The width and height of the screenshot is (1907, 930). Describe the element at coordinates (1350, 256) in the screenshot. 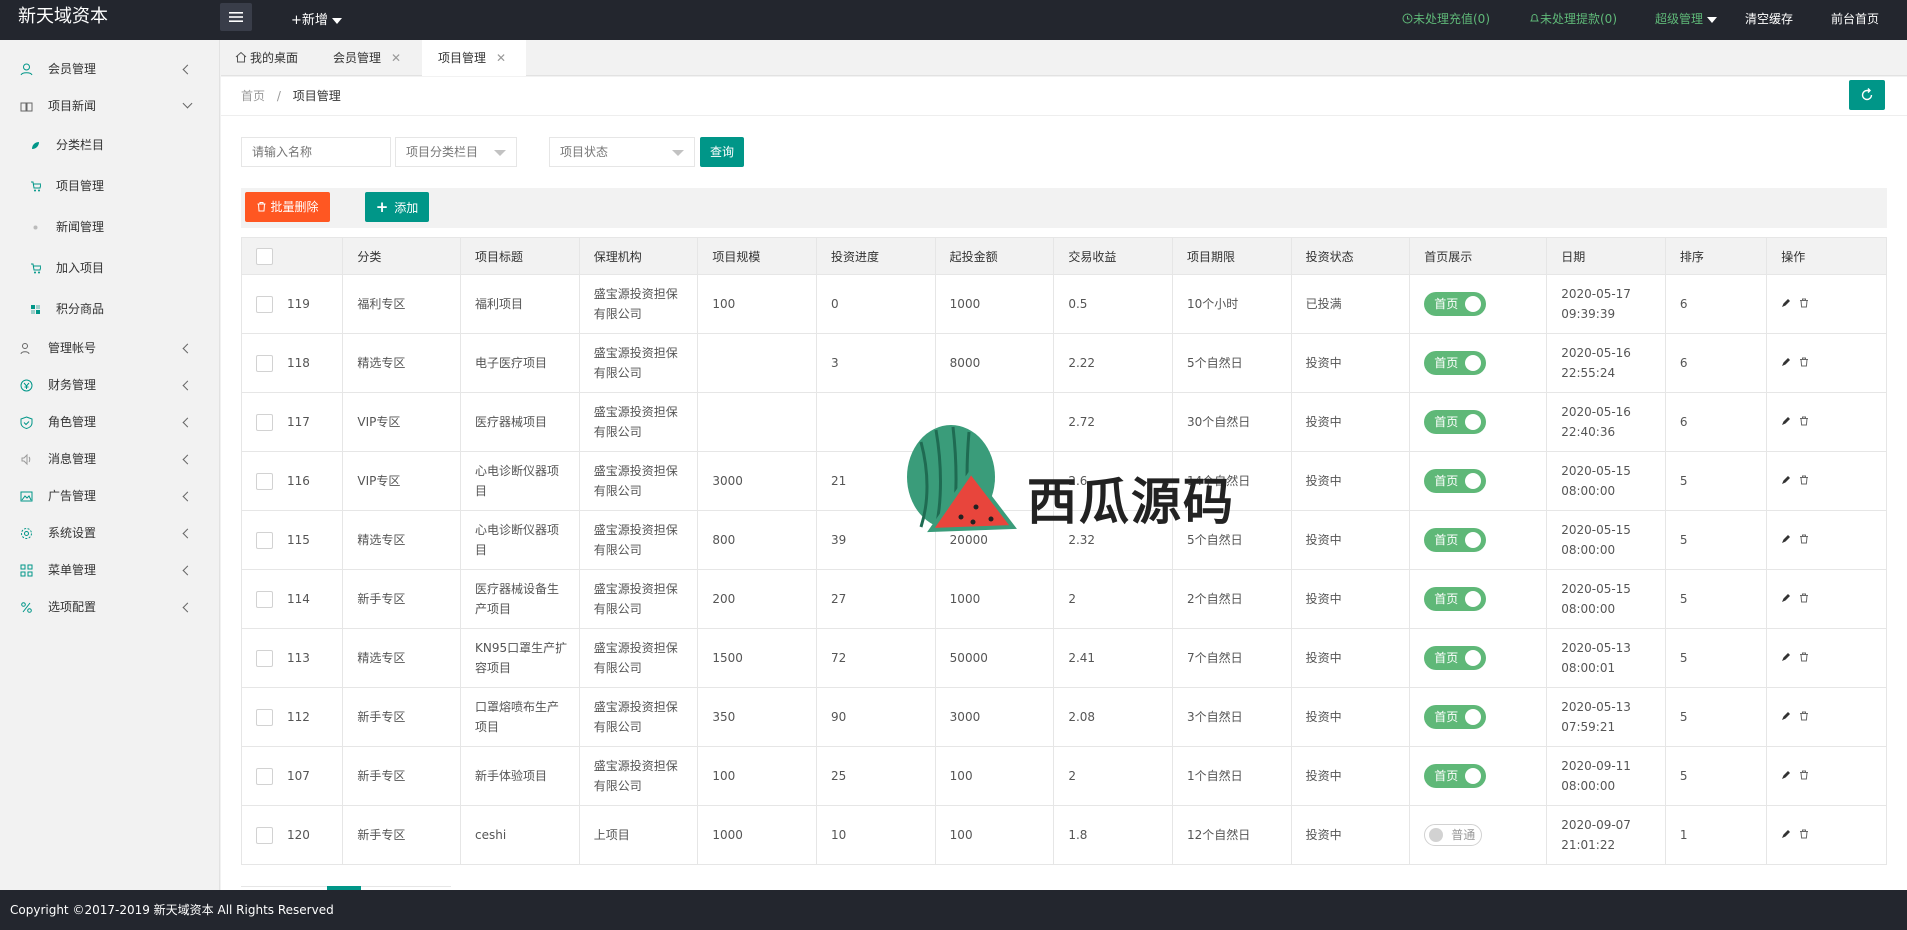

I see `column-header: 投资状态` at that location.